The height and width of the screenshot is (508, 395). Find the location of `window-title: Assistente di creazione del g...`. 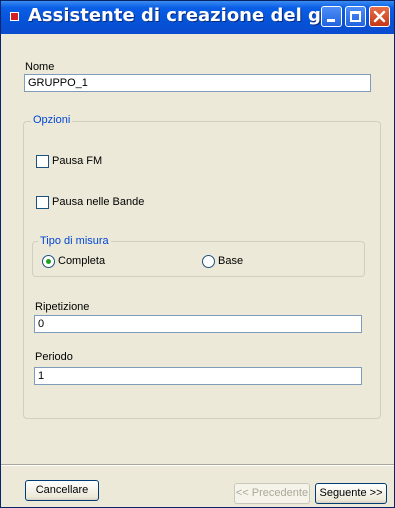

window-title: Assistente di creazione del g... is located at coordinates (185, 15).